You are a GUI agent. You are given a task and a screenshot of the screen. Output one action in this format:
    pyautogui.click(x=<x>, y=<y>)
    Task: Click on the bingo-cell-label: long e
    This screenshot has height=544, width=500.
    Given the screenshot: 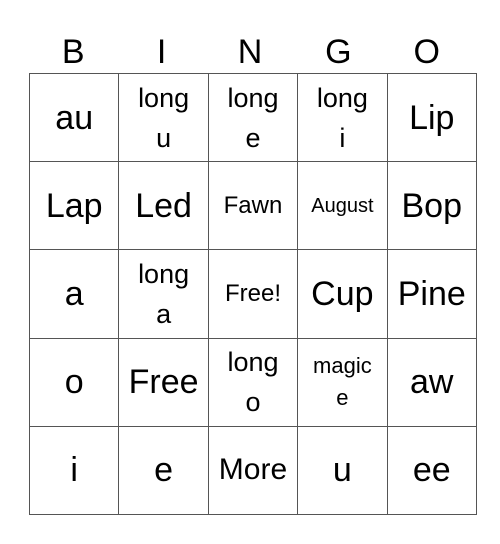 What is the action you would take?
    pyautogui.click(x=253, y=117)
    